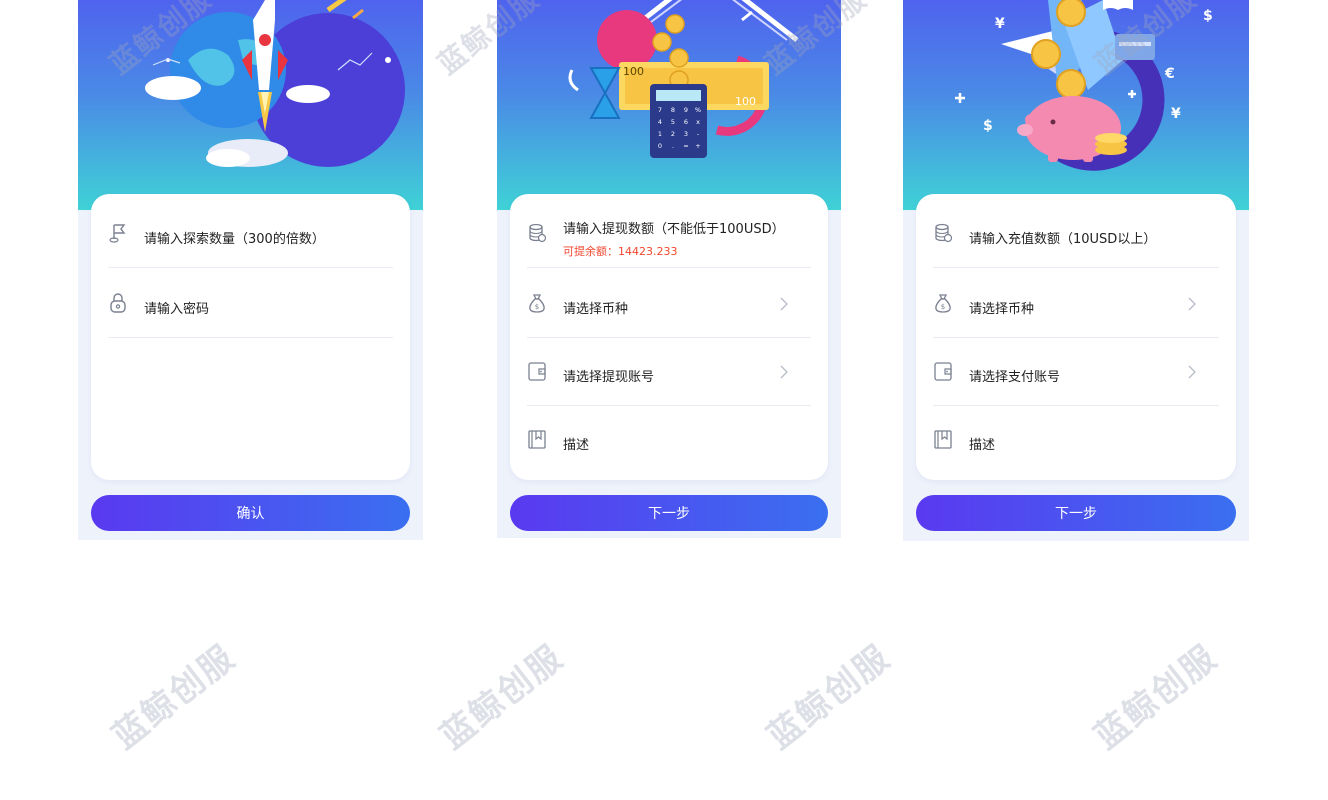  Describe the element at coordinates (669, 371) in the screenshot. I see `withdraw-account-select: 请选择提现账号` at that location.